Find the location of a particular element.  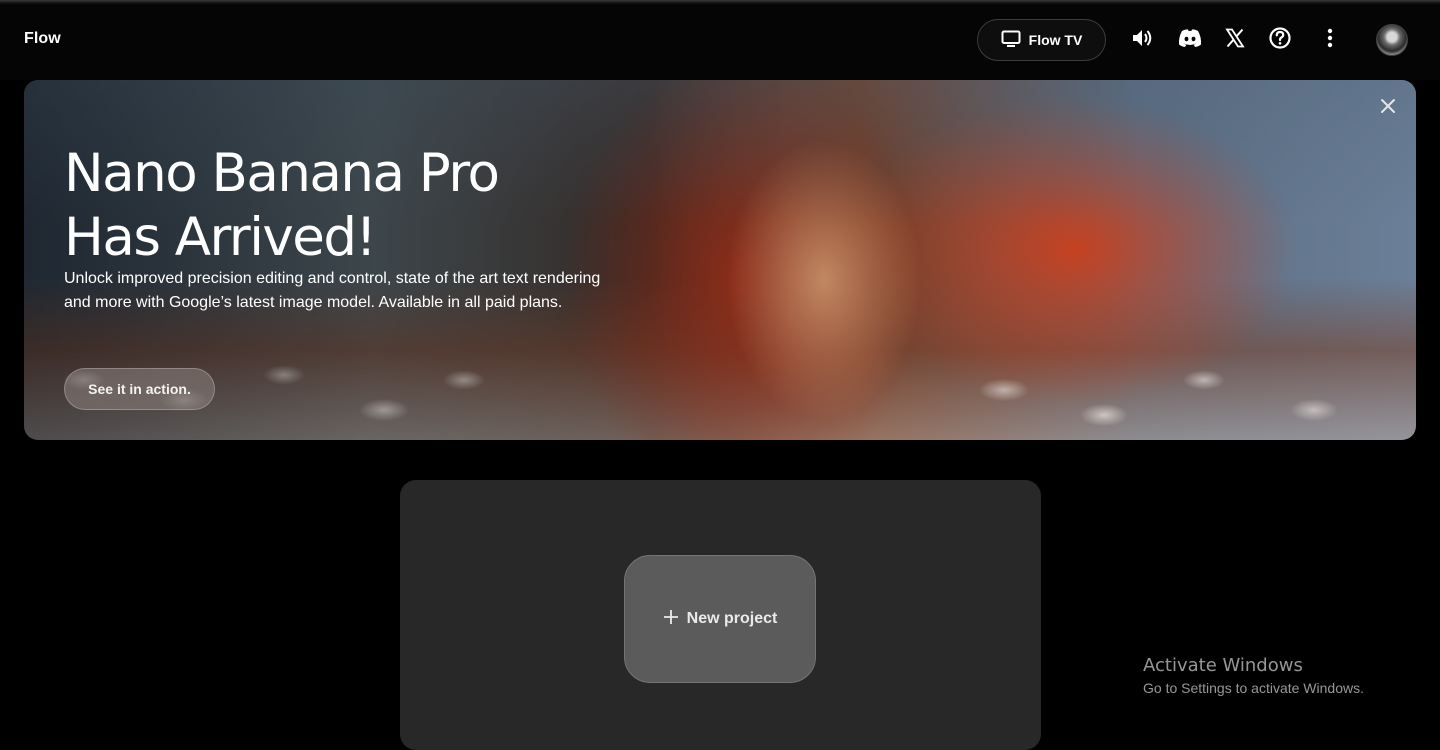

banner-close-button is located at coordinates (1388, 108).